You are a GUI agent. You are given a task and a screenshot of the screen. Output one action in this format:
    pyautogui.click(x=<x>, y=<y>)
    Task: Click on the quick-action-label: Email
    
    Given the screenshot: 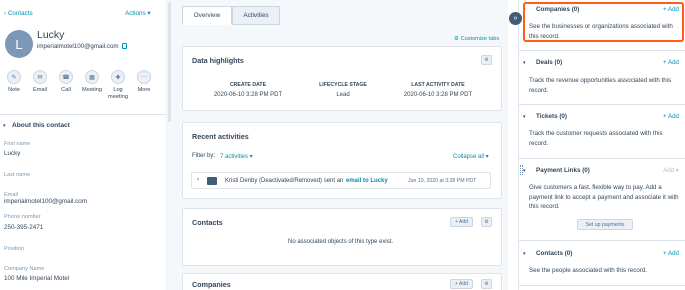 What is the action you would take?
    pyautogui.click(x=40, y=90)
    